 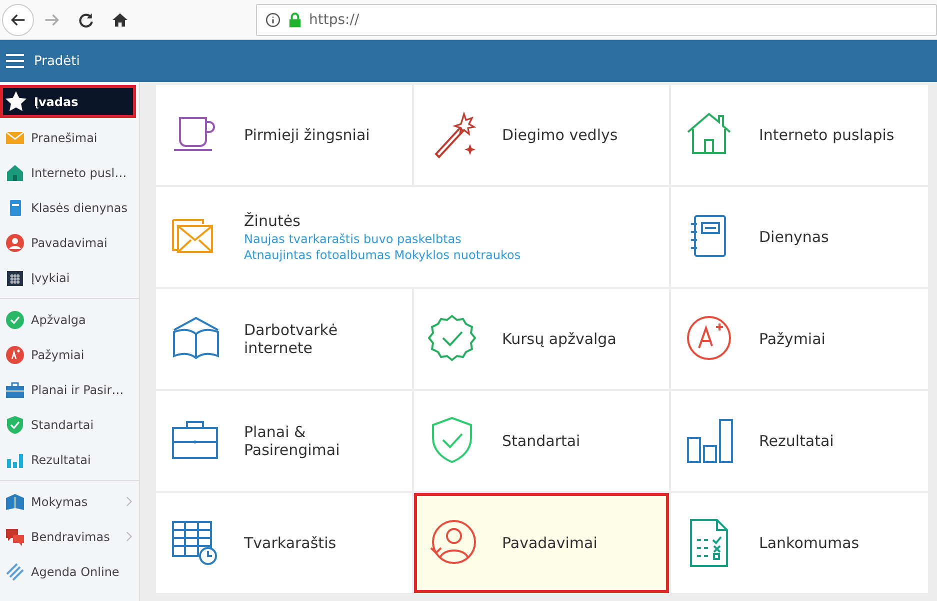 I want to click on tile-card: Pavadavimai, so click(x=541, y=543).